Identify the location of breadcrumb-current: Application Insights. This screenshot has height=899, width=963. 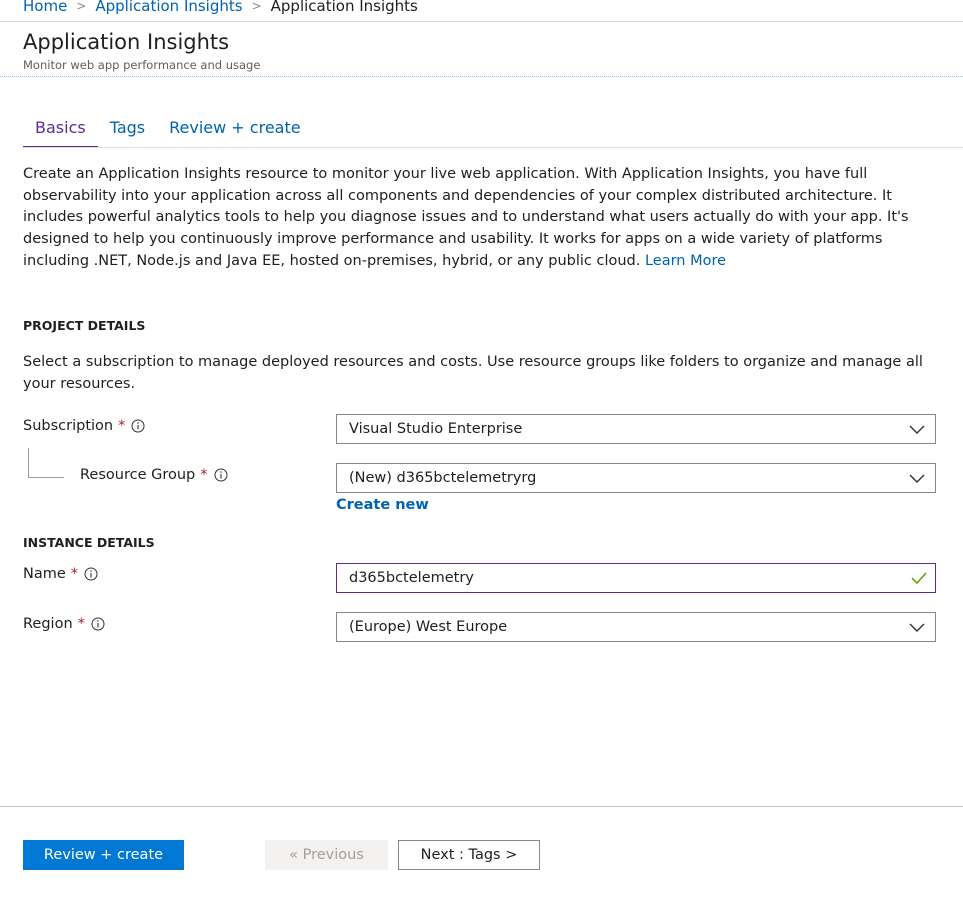
(344, 7).